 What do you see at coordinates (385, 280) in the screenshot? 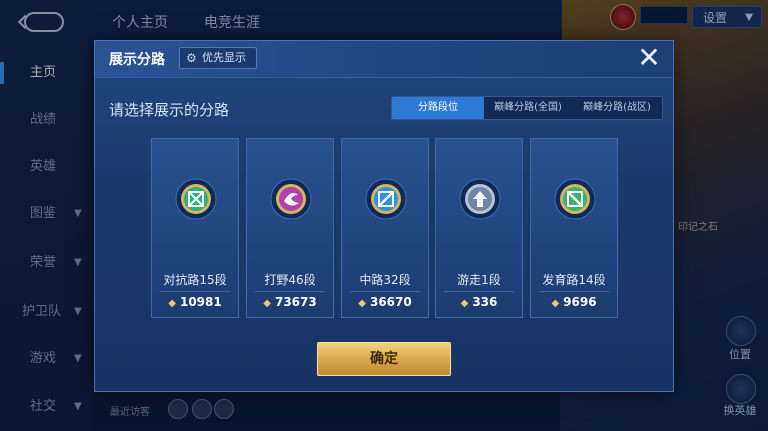
I see `lane-rank-label: 中路32段` at bounding box center [385, 280].